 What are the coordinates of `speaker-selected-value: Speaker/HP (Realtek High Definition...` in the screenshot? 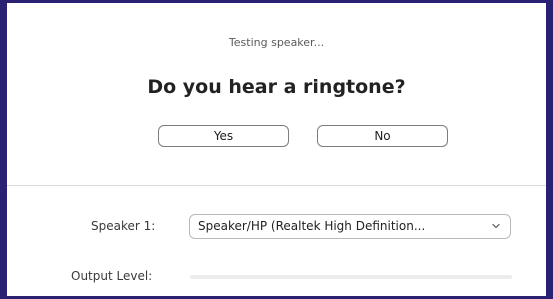 It's located at (312, 226).